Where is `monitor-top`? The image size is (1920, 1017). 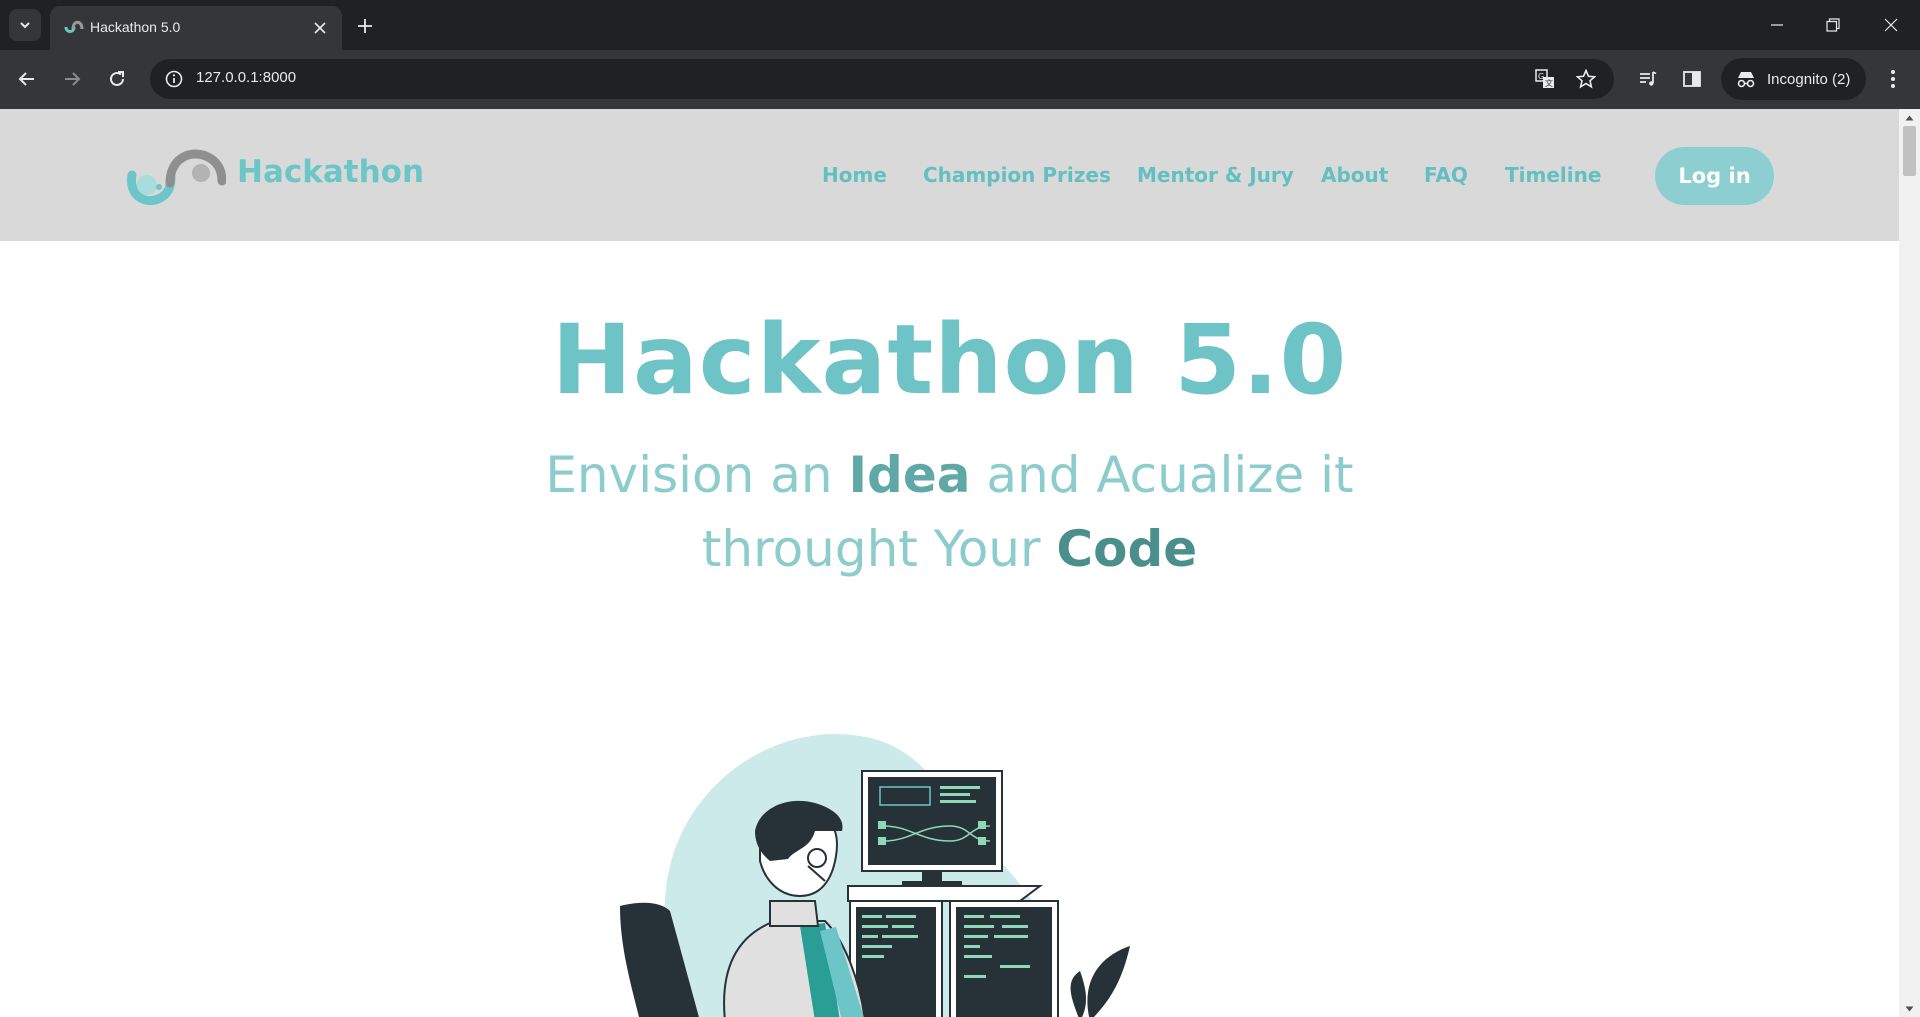 monitor-top is located at coordinates (932, 828).